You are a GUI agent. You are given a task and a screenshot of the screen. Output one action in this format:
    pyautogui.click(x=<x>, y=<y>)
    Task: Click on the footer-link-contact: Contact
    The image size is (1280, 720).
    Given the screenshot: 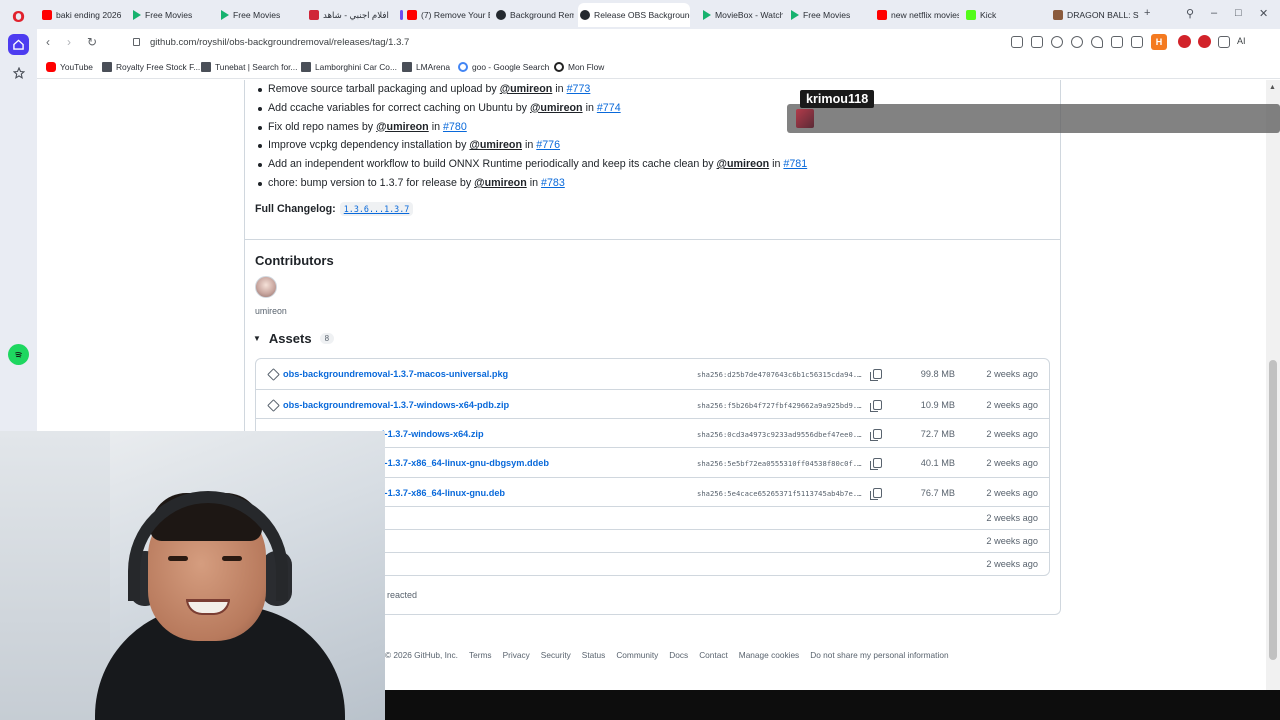 What is the action you would take?
    pyautogui.click(x=713, y=655)
    